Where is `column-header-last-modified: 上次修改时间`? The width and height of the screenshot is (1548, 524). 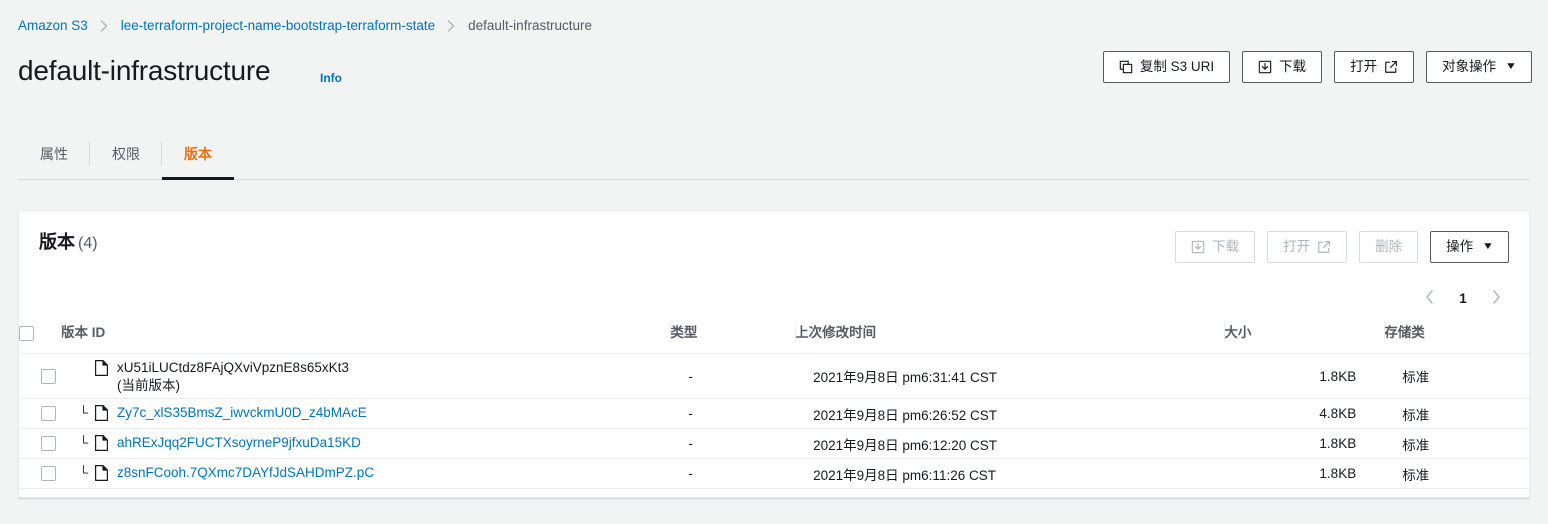
column-header-last-modified: 上次修改时间 is located at coordinates (1010, 337).